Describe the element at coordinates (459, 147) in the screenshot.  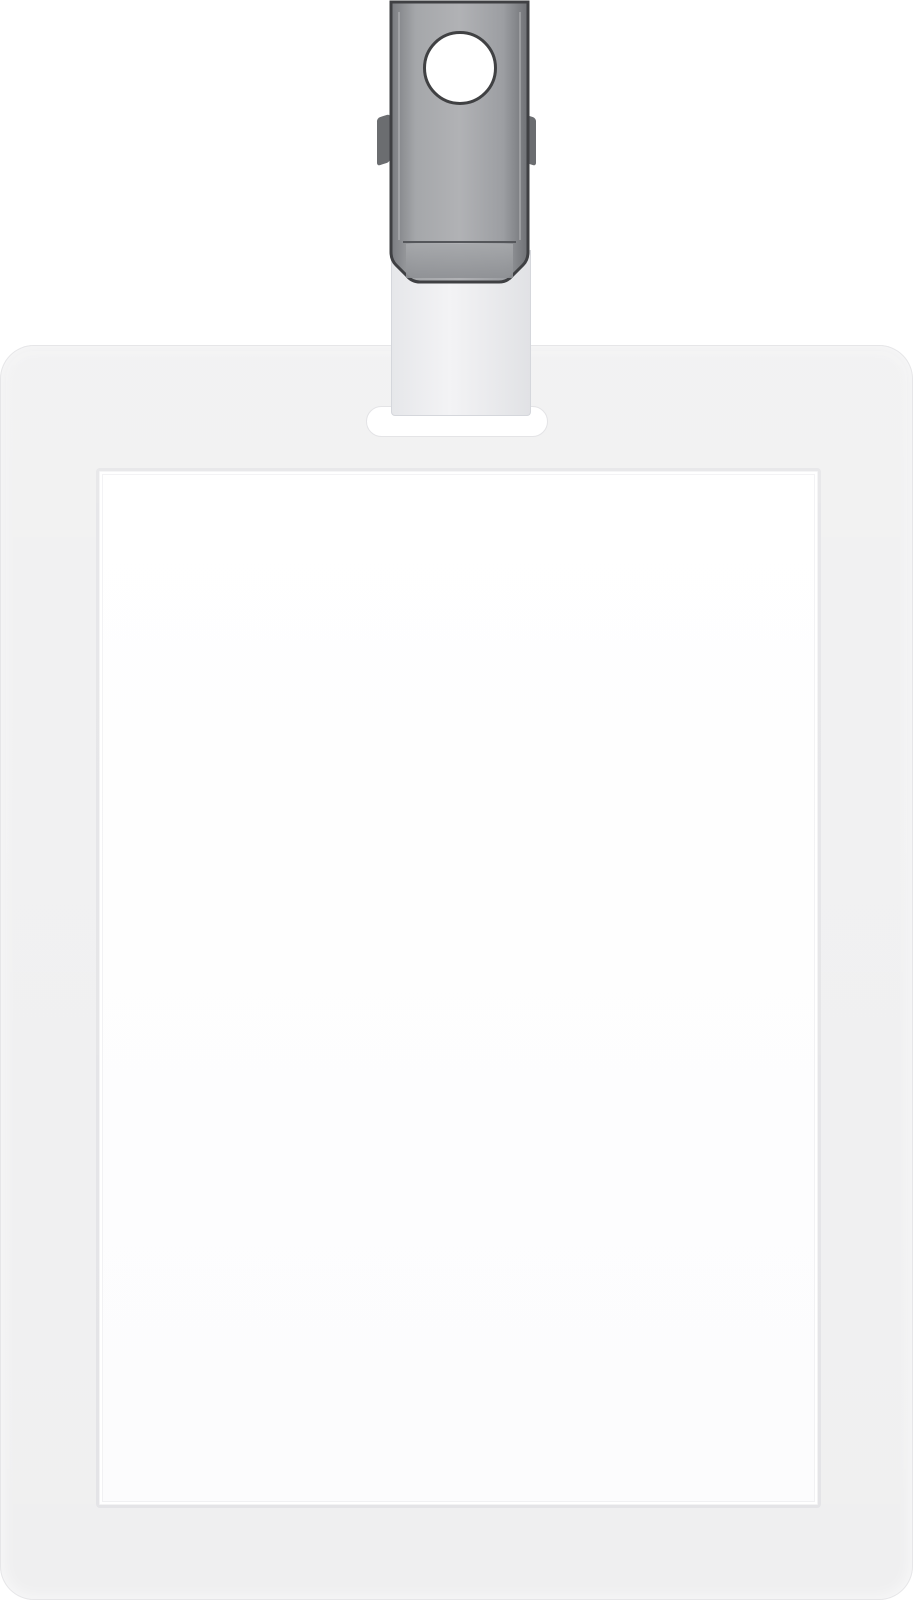
I see `metal-clip` at that location.